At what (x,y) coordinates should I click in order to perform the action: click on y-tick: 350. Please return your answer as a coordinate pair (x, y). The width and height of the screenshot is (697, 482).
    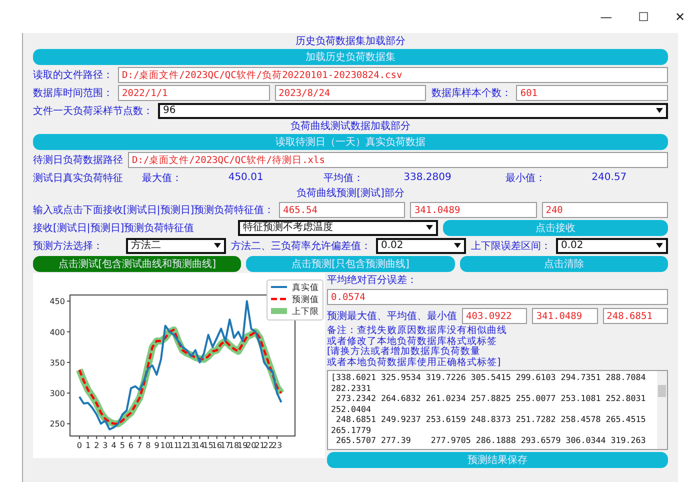
    Looking at the image, I should click on (60, 363).